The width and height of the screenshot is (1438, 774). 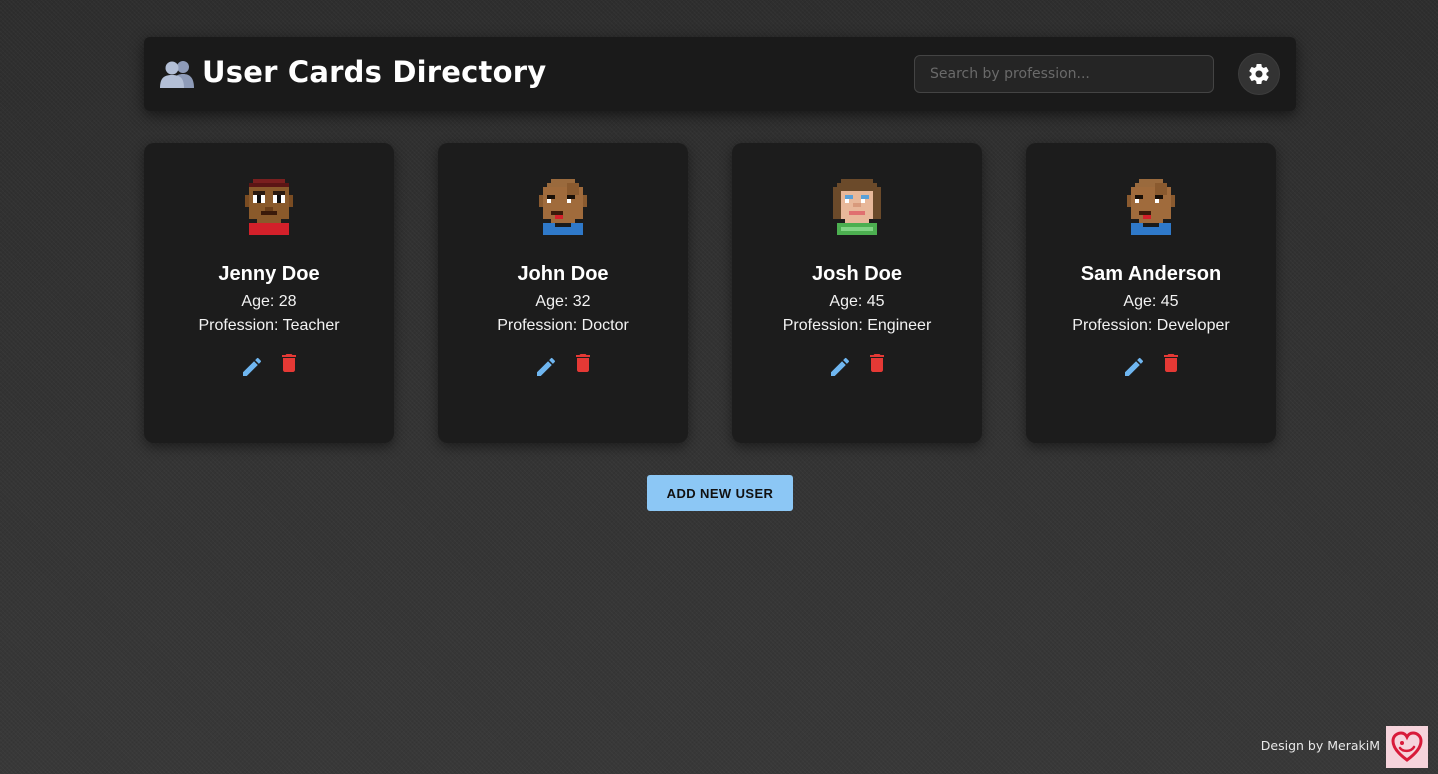 What do you see at coordinates (1320, 745) in the screenshot?
I see `footer-credit: Design by MerakiM` at bounding box center [1320, 745].